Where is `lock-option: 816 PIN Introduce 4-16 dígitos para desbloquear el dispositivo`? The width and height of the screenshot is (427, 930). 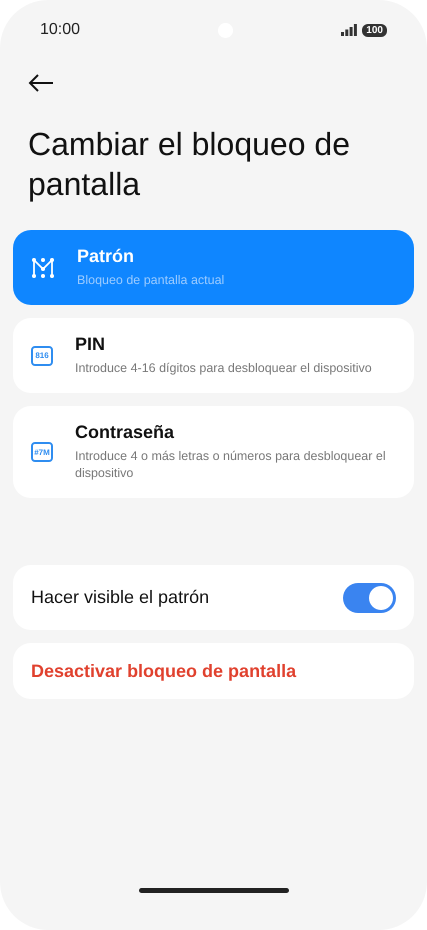 lock-option: 816 PIN Introduce 4-16 dígitos para desbloquear el dispositivo is located at coordinates (213, 355).